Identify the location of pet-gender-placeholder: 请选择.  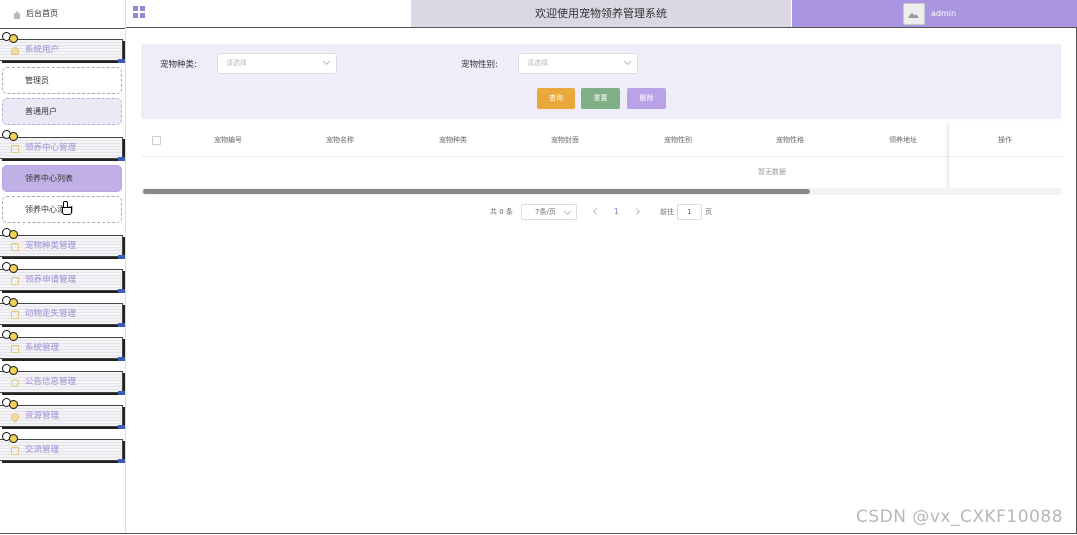
(537, 63).